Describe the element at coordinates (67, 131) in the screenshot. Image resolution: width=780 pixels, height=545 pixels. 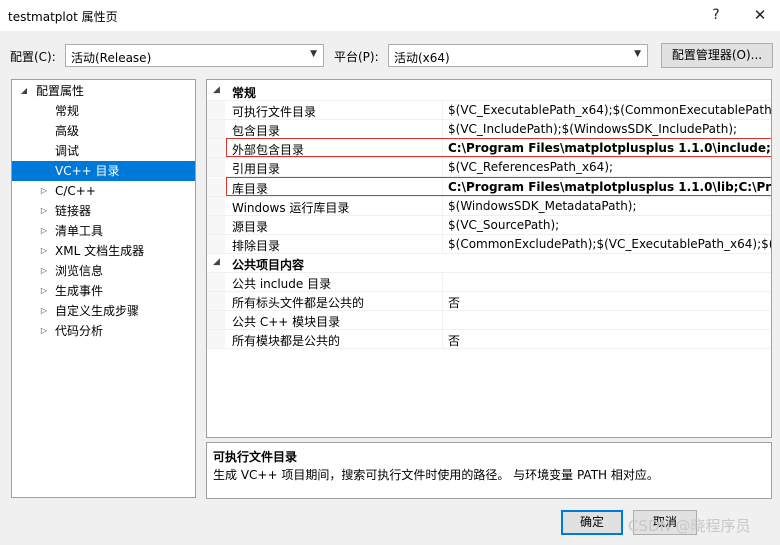
I see `tree-item-label: 高级` at that location.